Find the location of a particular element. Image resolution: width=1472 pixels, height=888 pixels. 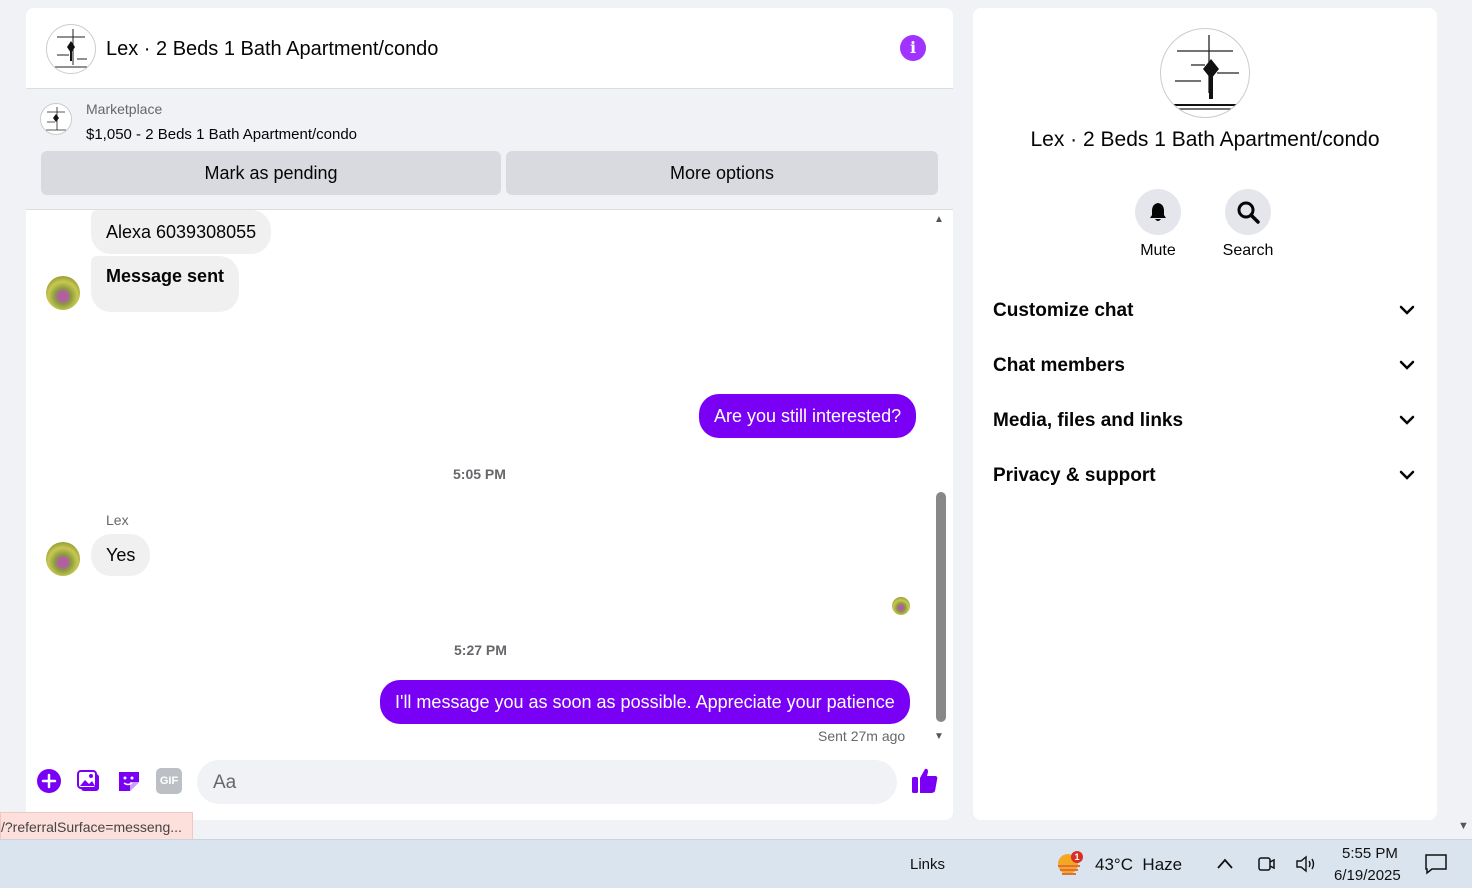

scrollbar-thumb is located at coordinates (941, 607).